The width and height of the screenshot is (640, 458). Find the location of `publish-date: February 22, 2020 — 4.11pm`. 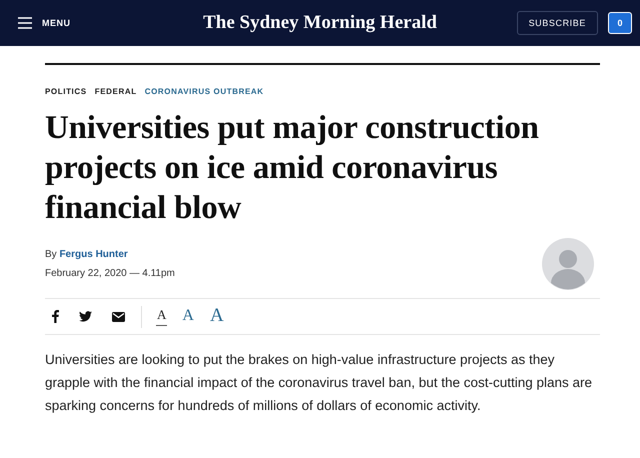

publish-date: February 22, 2020 — 4.11pm is located at coordinates (110, 274).